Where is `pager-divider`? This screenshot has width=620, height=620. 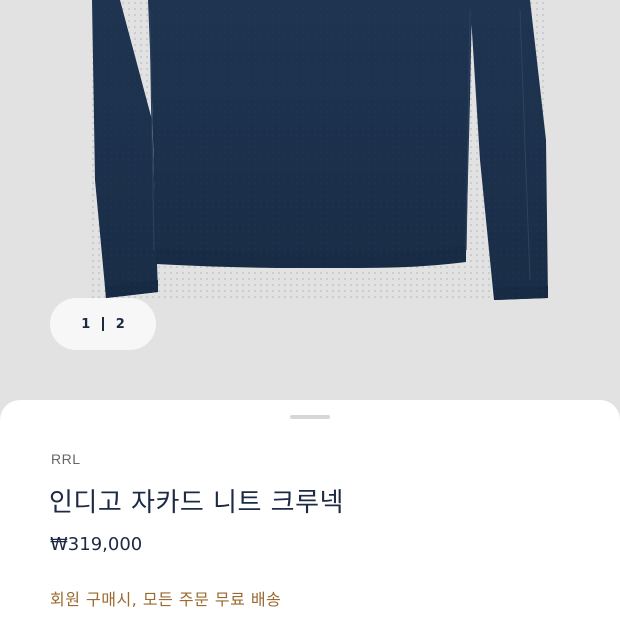 pager-divider is located at coordinates (103, 324).